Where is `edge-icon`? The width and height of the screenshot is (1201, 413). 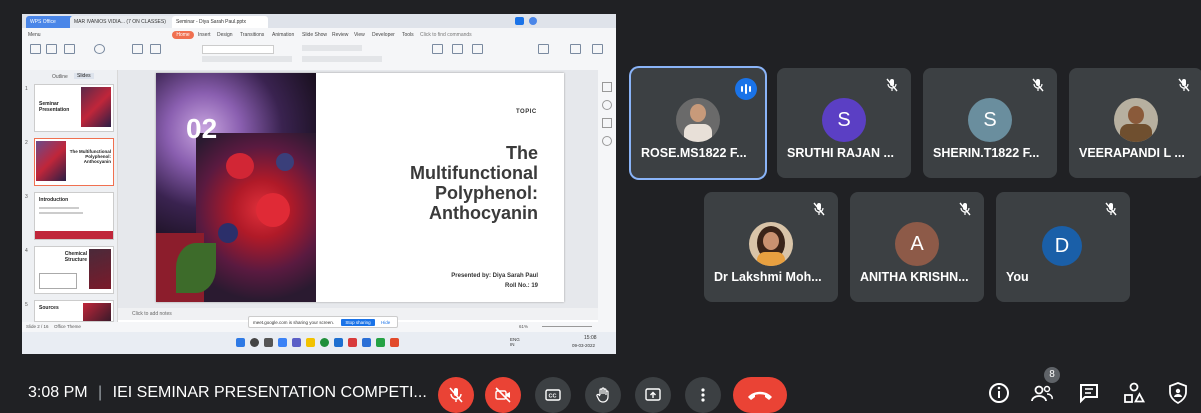 edge-icon is located at coordinates (338, 342).